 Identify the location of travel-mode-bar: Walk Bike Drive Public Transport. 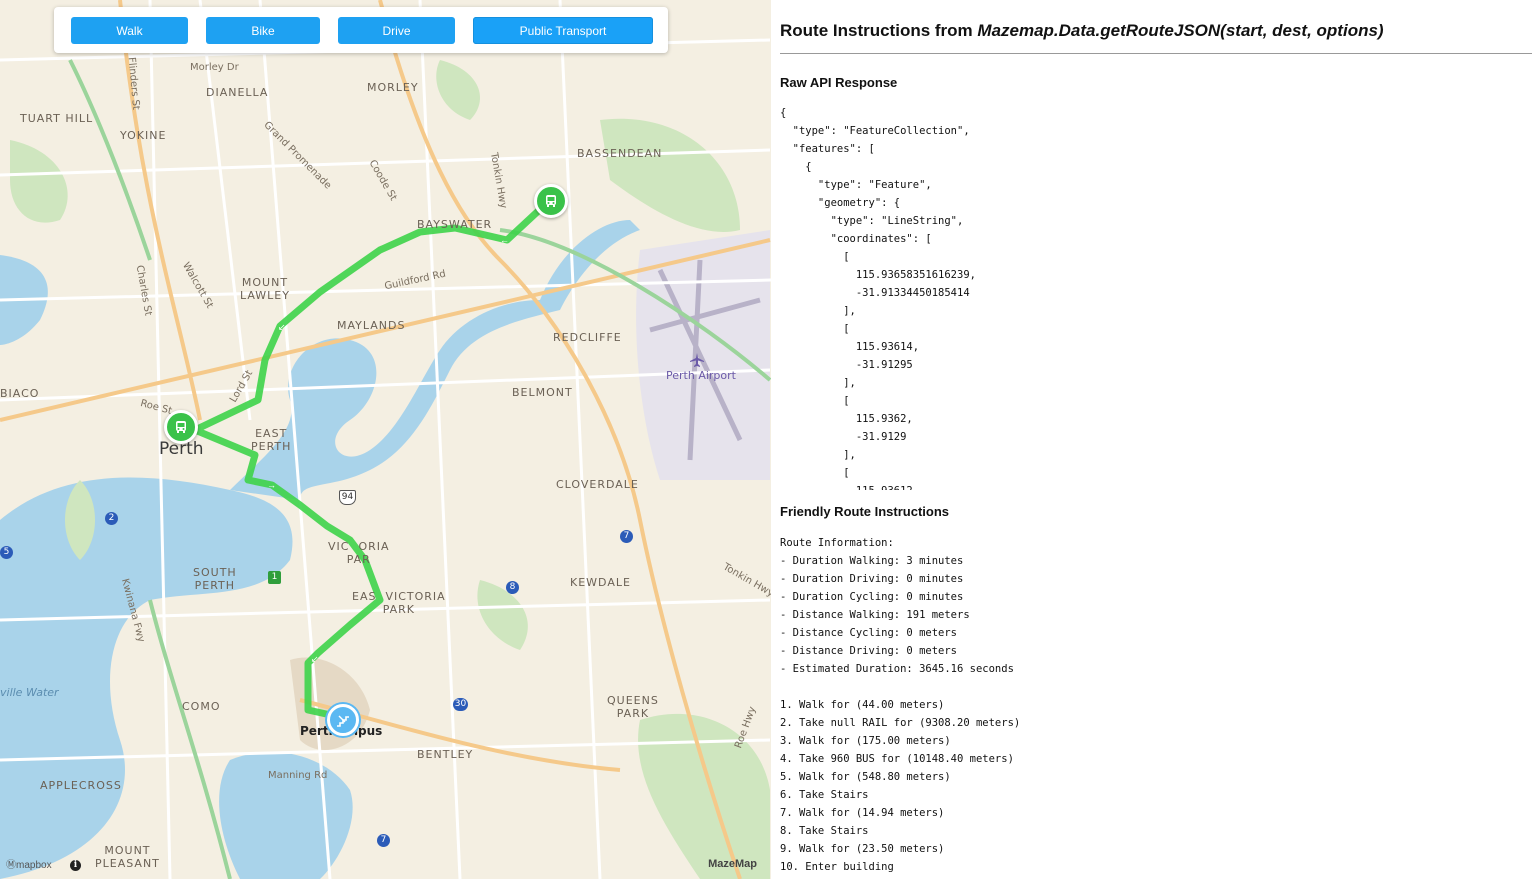
(361, 30).